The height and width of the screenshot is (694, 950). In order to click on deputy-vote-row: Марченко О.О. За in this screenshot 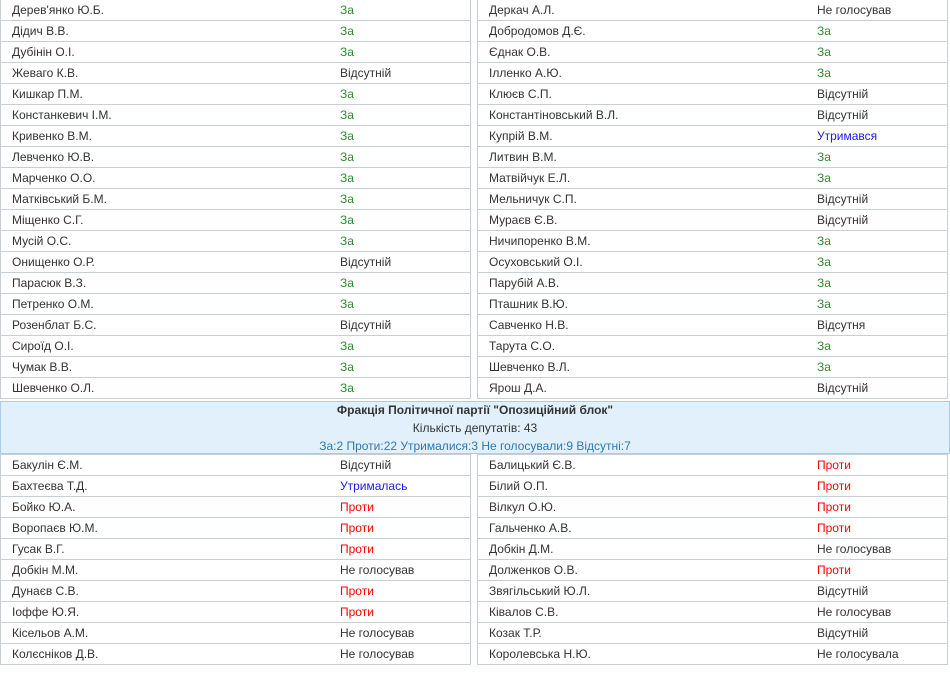, I will do `click(235, 178)`.